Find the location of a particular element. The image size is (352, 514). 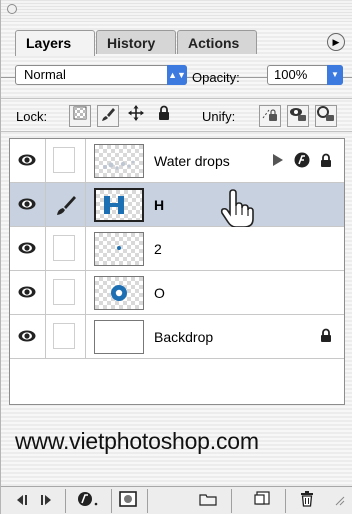

lock-all-icon is located at coordinates (164, 116).